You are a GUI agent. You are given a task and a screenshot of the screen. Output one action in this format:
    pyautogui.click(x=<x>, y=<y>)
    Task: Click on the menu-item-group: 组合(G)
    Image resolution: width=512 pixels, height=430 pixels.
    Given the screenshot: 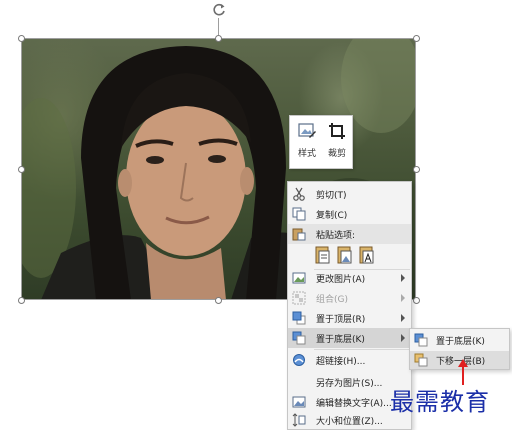 What is the action you would take?
    pyautogui.click(x=349, y=298)
    